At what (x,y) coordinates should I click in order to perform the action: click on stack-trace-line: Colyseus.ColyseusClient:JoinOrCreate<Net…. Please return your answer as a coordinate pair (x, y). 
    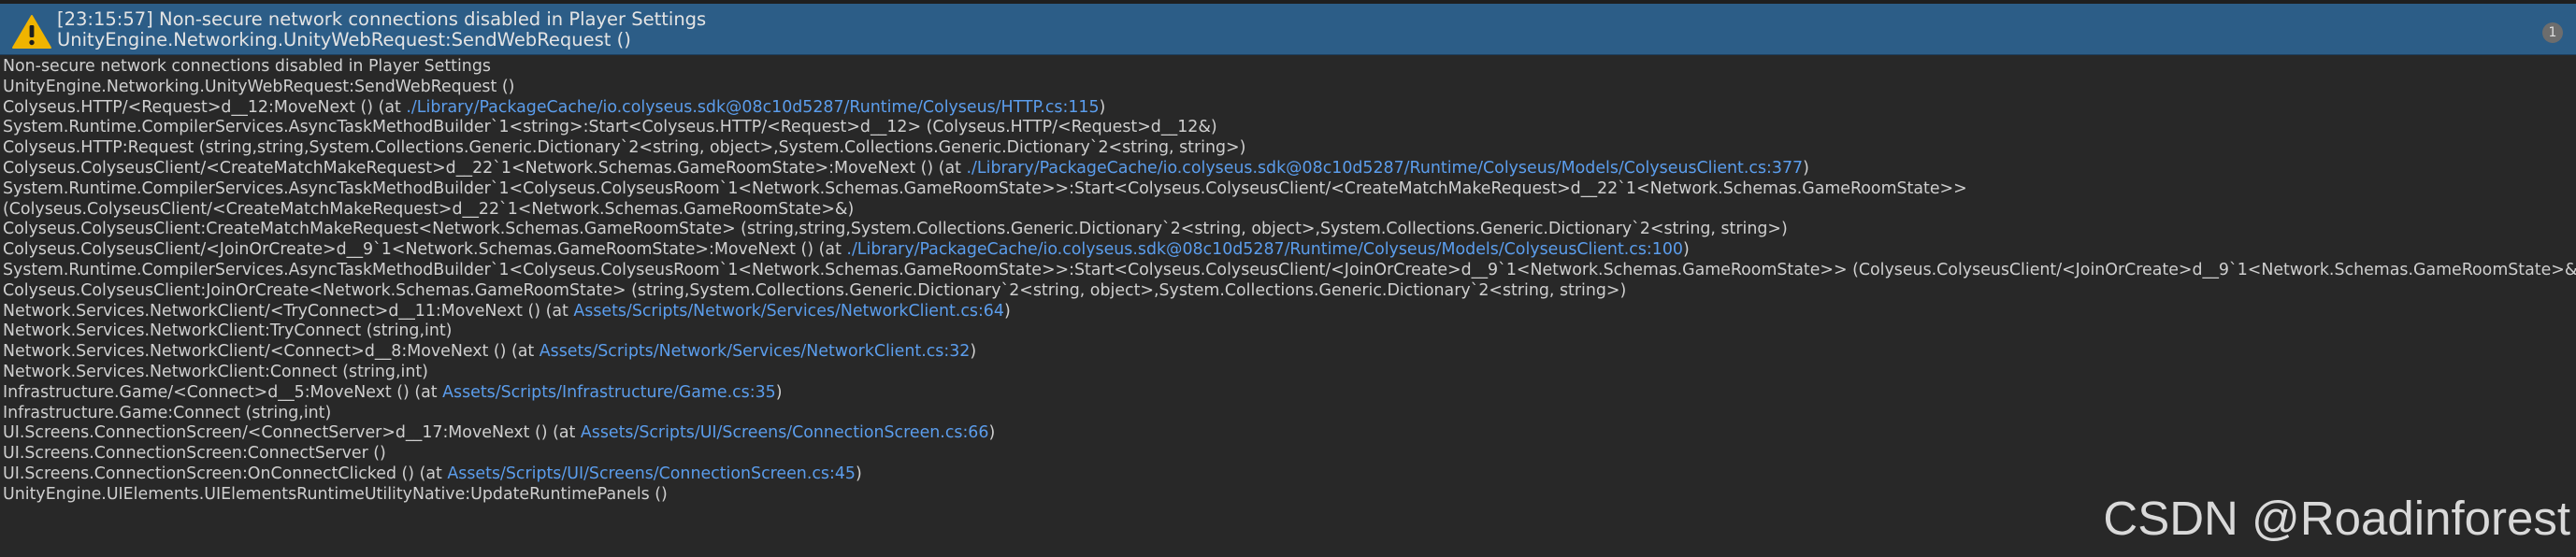
    Looking at the image, I should click on (1290, 291).